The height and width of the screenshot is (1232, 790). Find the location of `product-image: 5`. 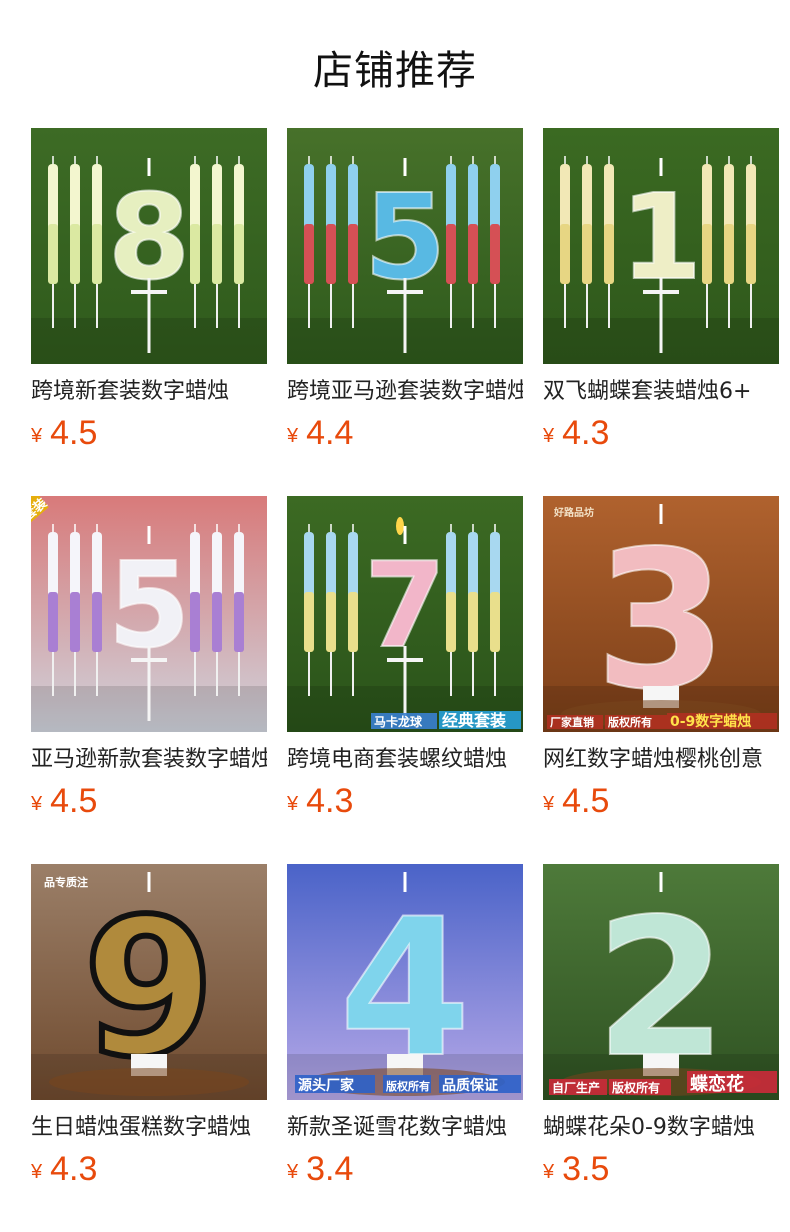

product-image: 5 is located at coordinates (405, 246).